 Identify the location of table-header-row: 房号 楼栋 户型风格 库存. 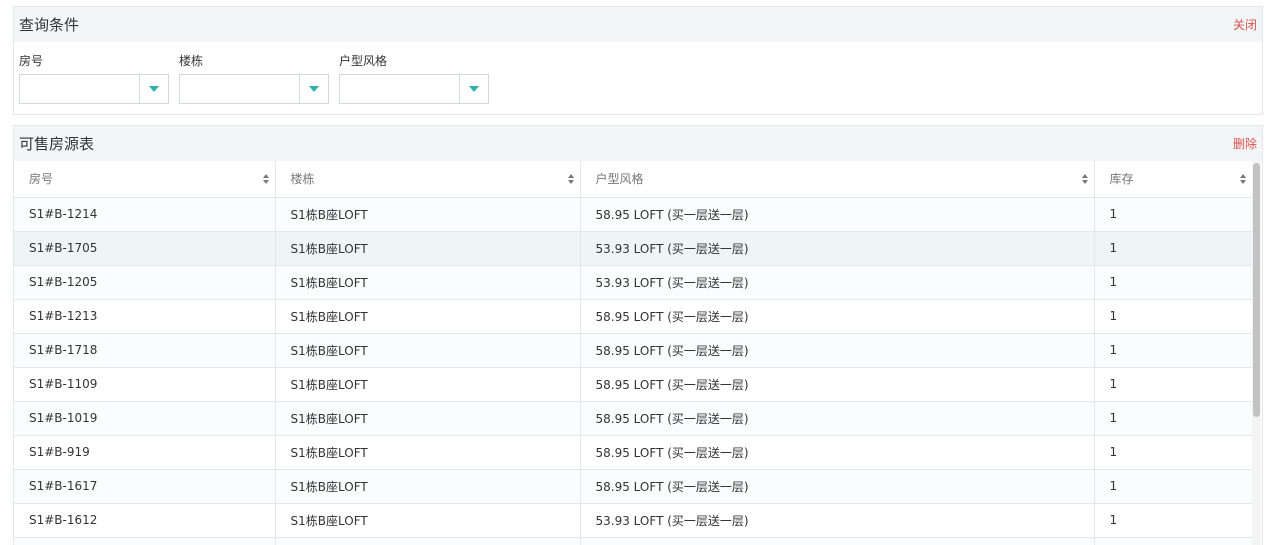
(633, 179).